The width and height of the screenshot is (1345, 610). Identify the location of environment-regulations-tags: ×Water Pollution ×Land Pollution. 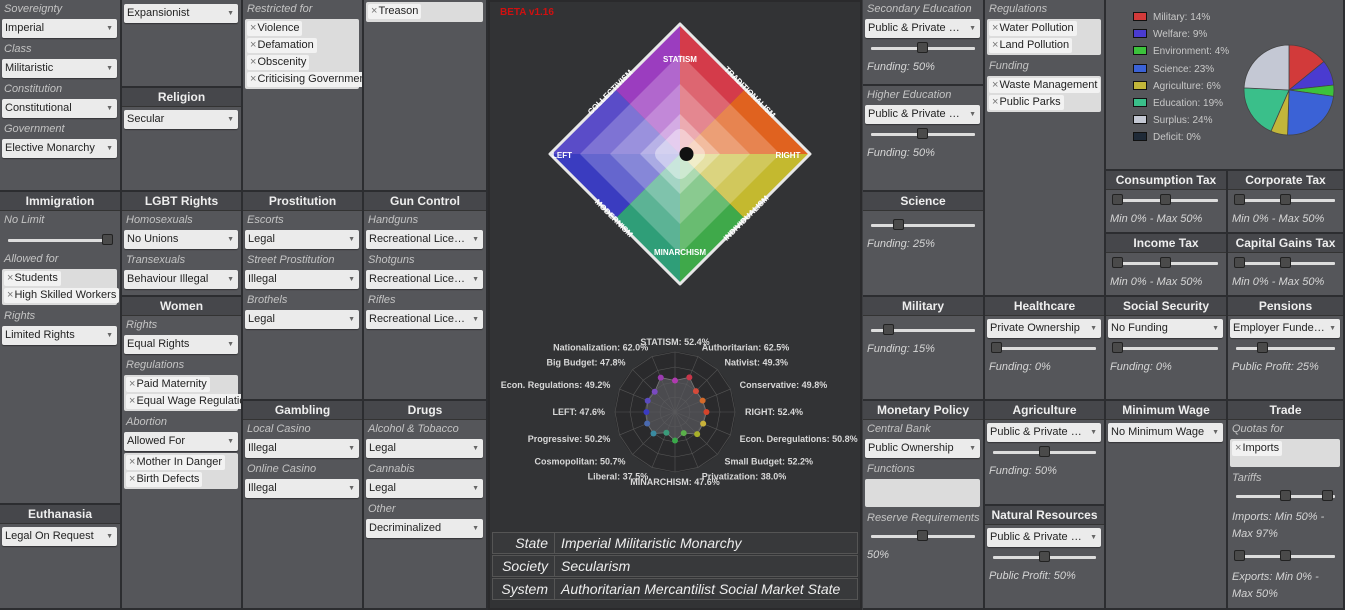
(1044, 37).